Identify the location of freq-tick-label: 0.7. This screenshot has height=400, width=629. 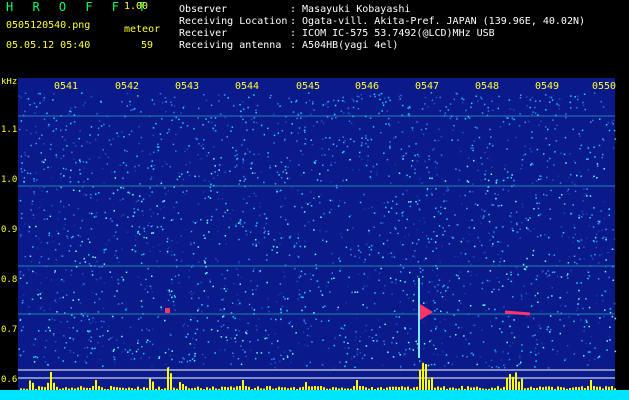
(9, 330).